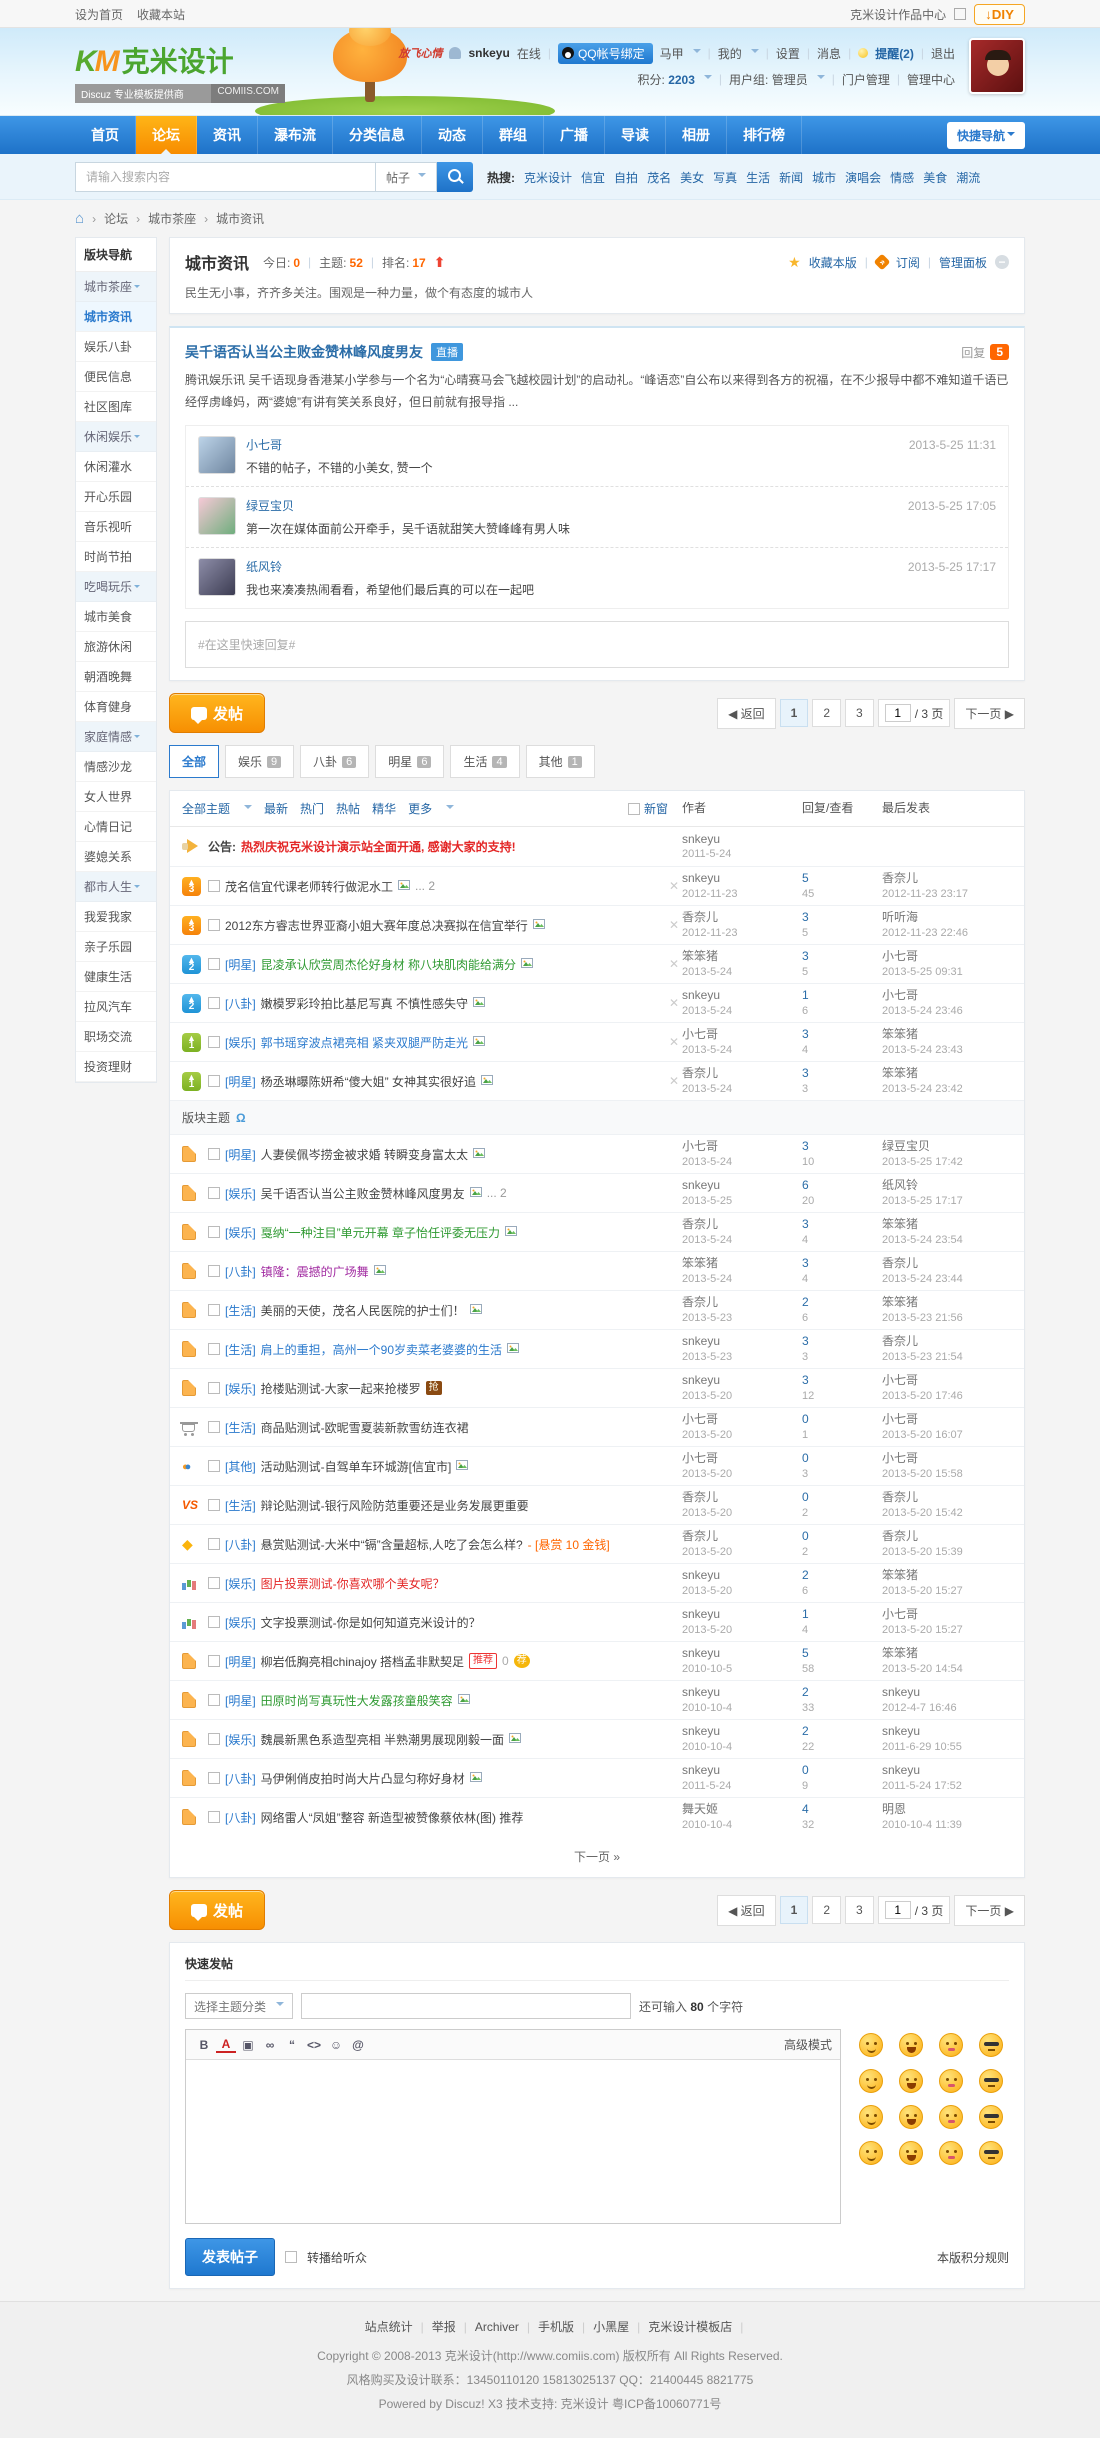 The image size is (1100, 2438). Describe the element at coordinates (116, 677) in the screenshot. I see `sidebar-item-朝酒晚舞: 朝酒晚舞` at that location.